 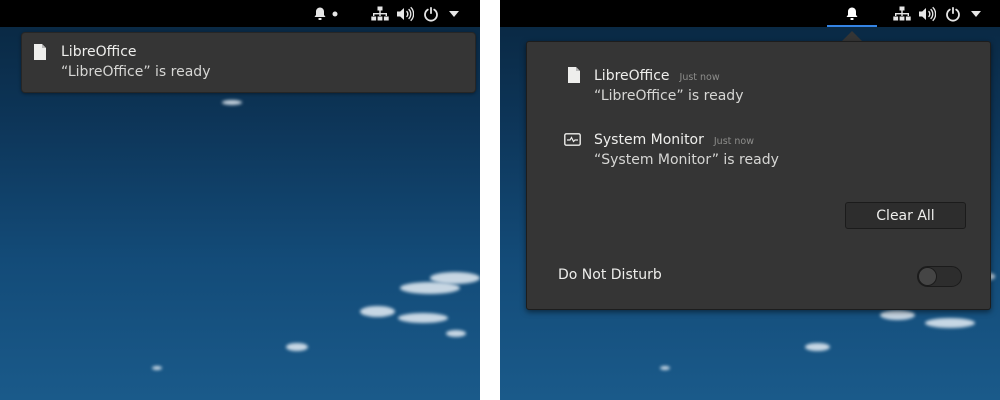 I want to click on notification-title-row: LibreOffice Just now, so click(x=657, y=76).